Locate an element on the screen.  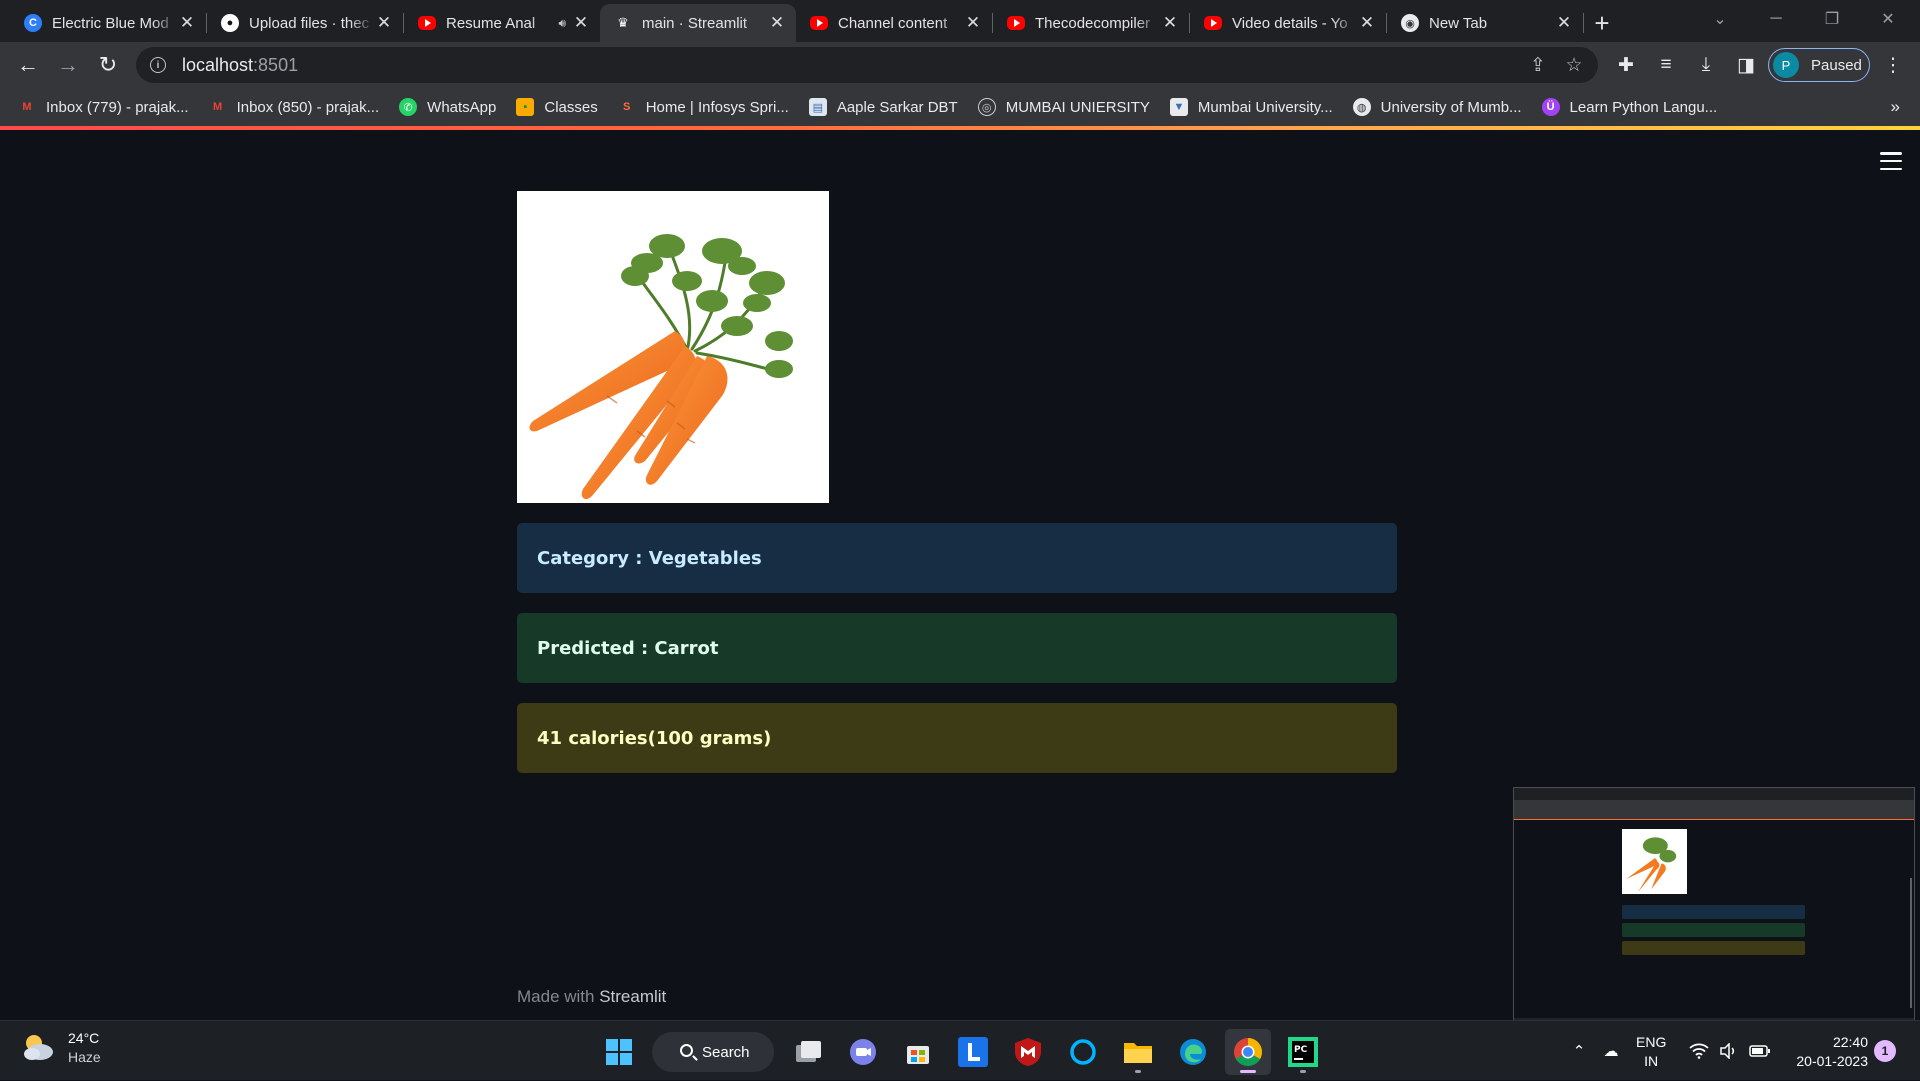
battery-icon is located at coordinates (1760, 1051).